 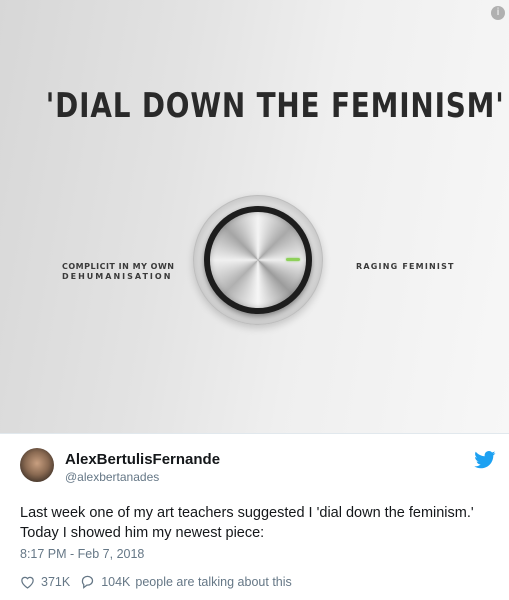 I want to click on avatar, so click(x=37, y=465).